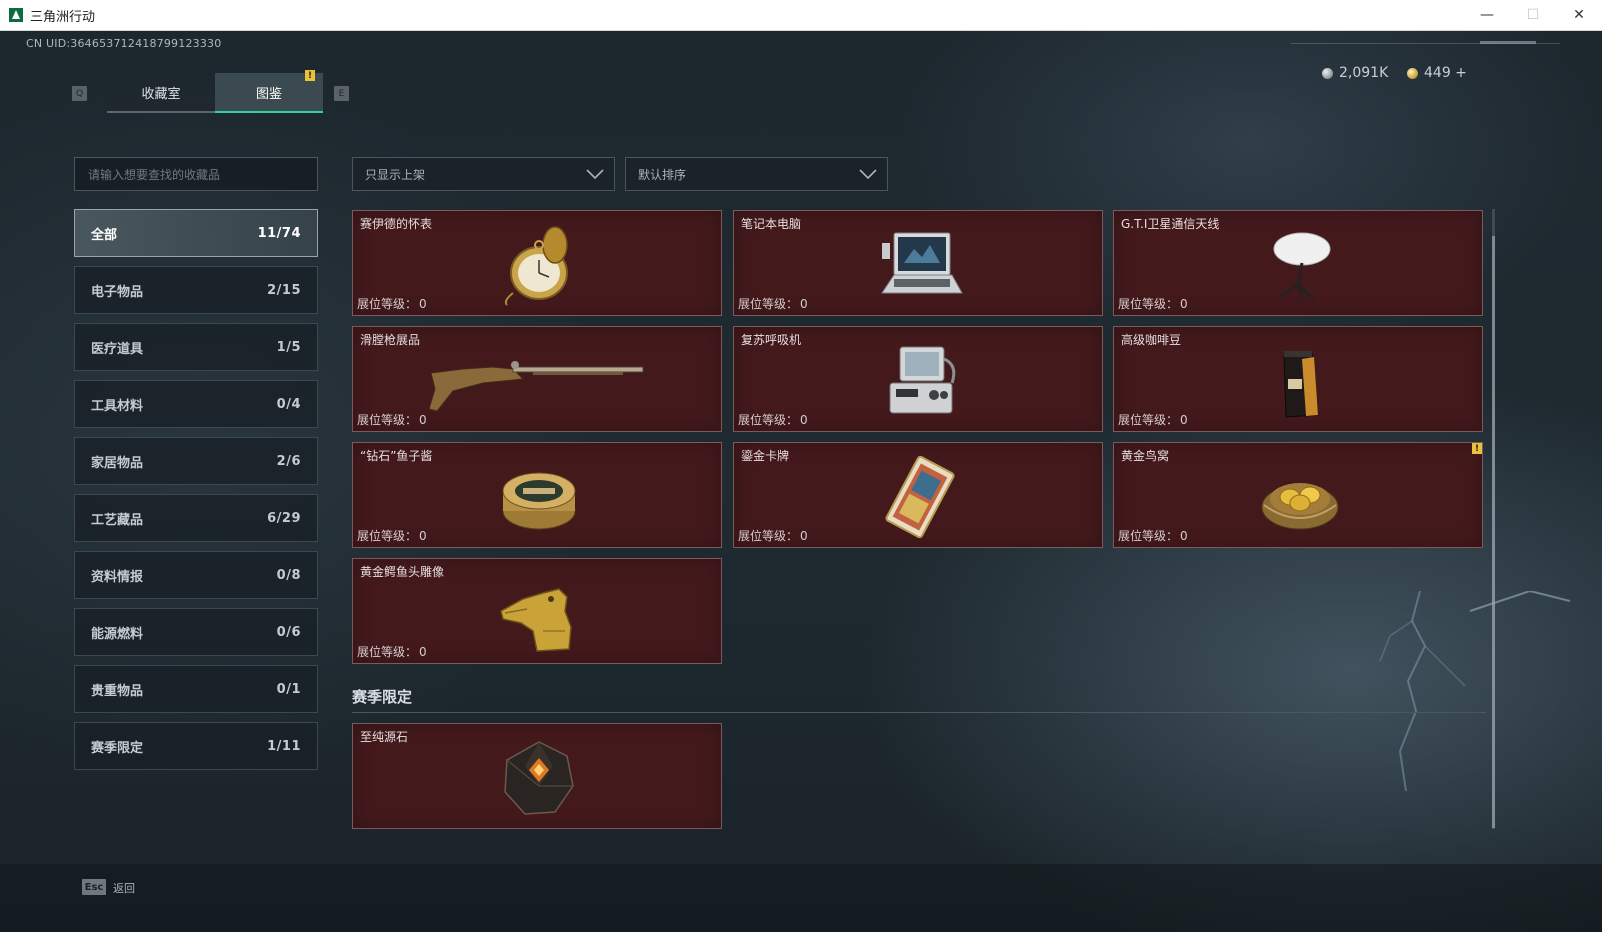 The width and height of the screenshot is (1602, 932). I want to click on caviar-tin-icon, so click(539, 501).